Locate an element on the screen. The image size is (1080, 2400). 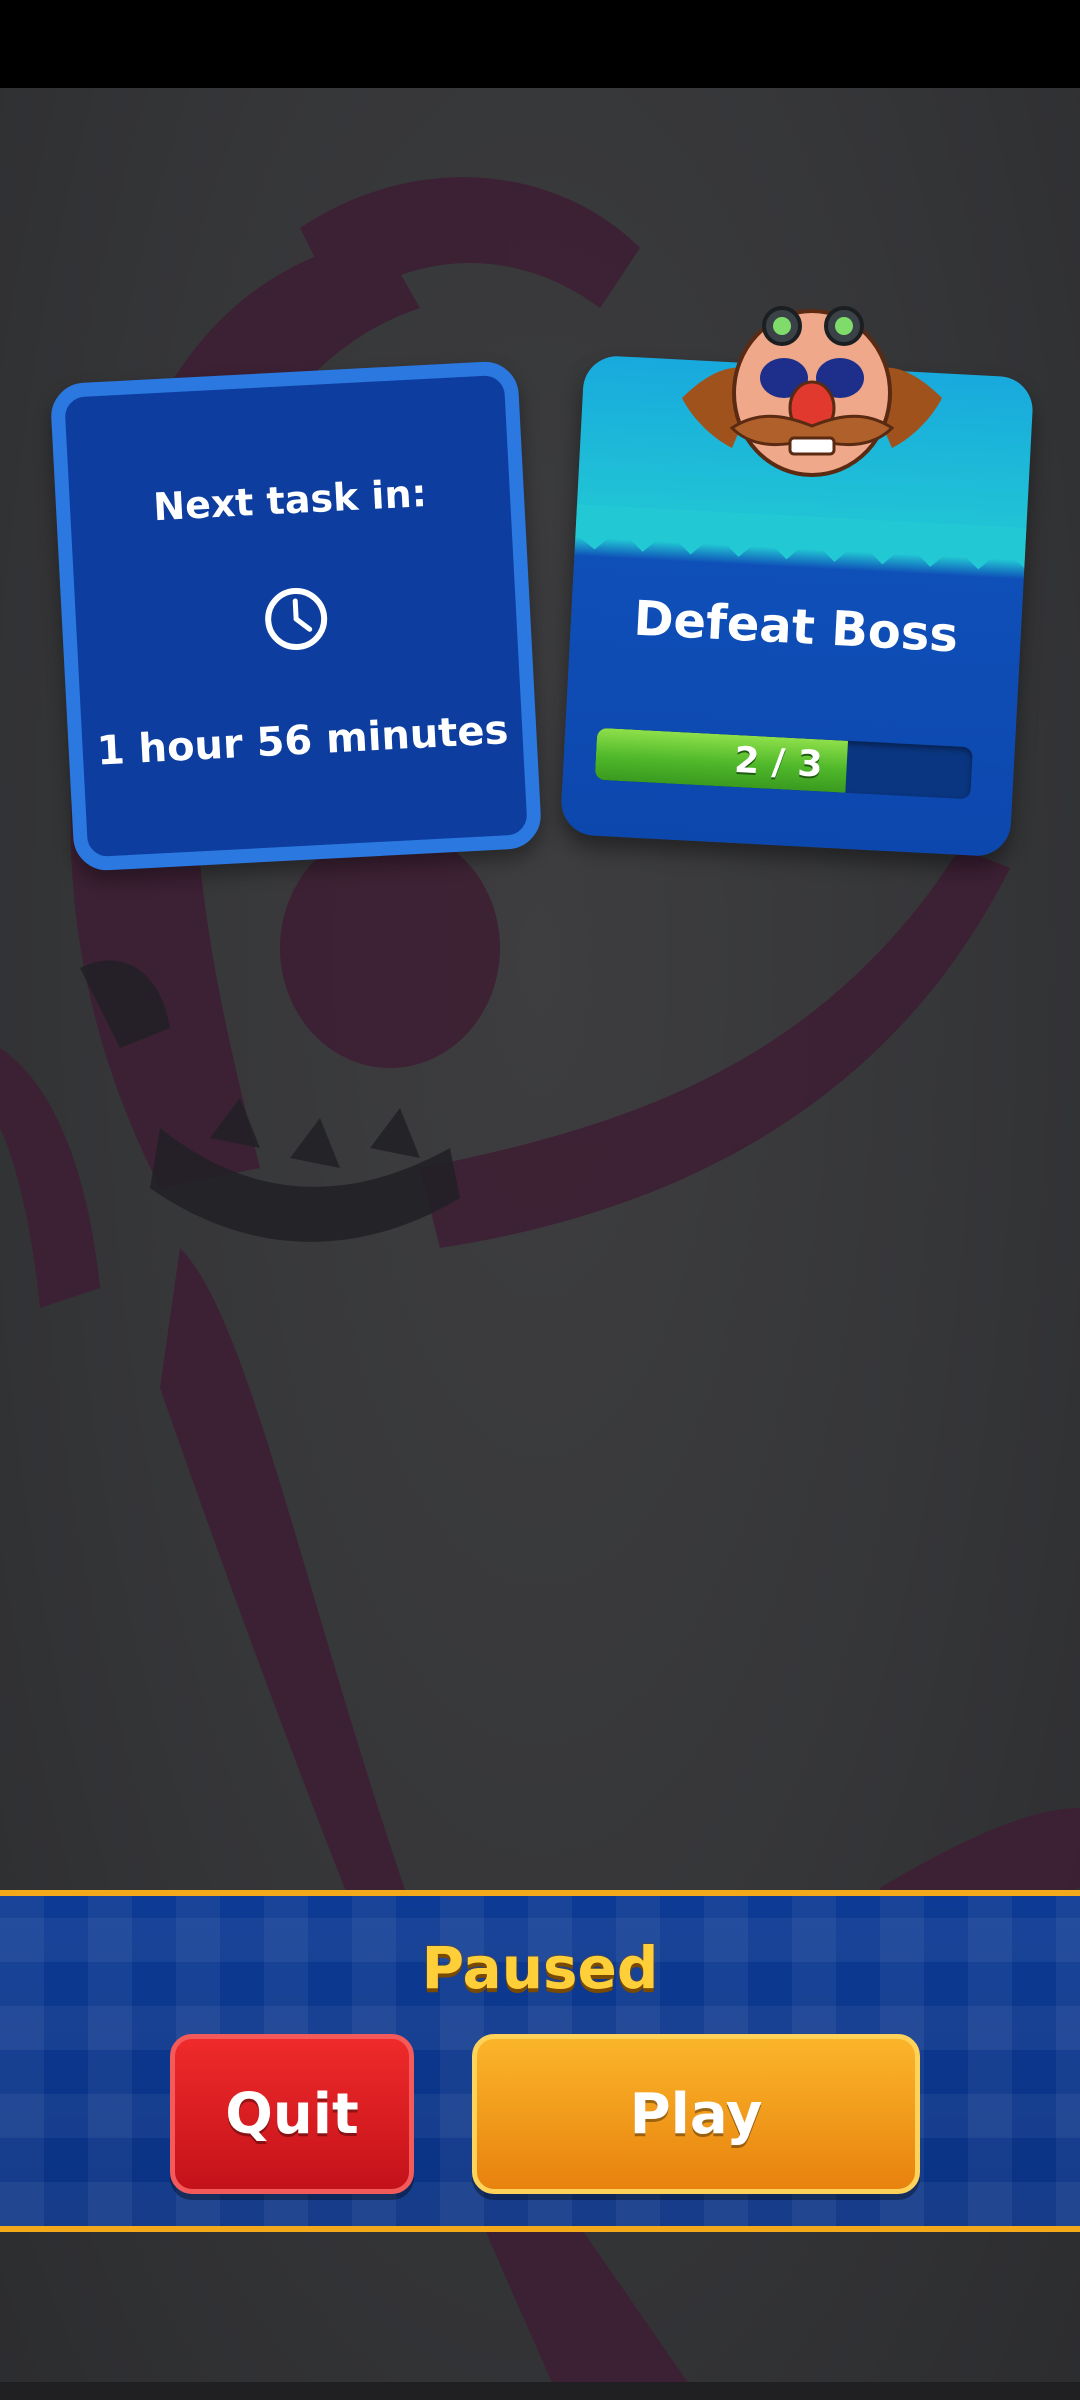
mission-progress-text: 2 / 3 is located at coordinates (778, 762).